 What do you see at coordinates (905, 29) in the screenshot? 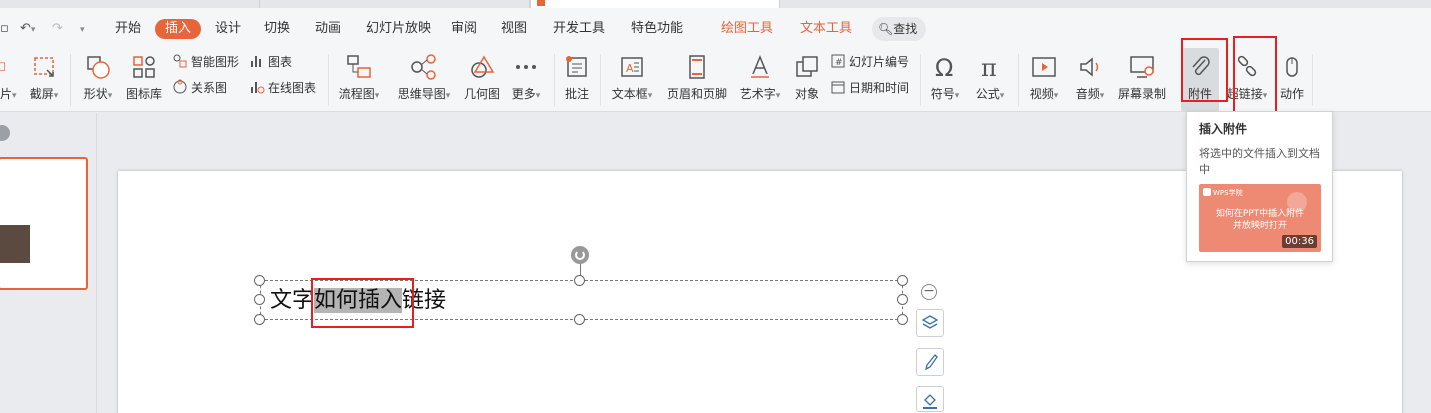
I see `search-label: 查找` at bounding box center [905, 29].